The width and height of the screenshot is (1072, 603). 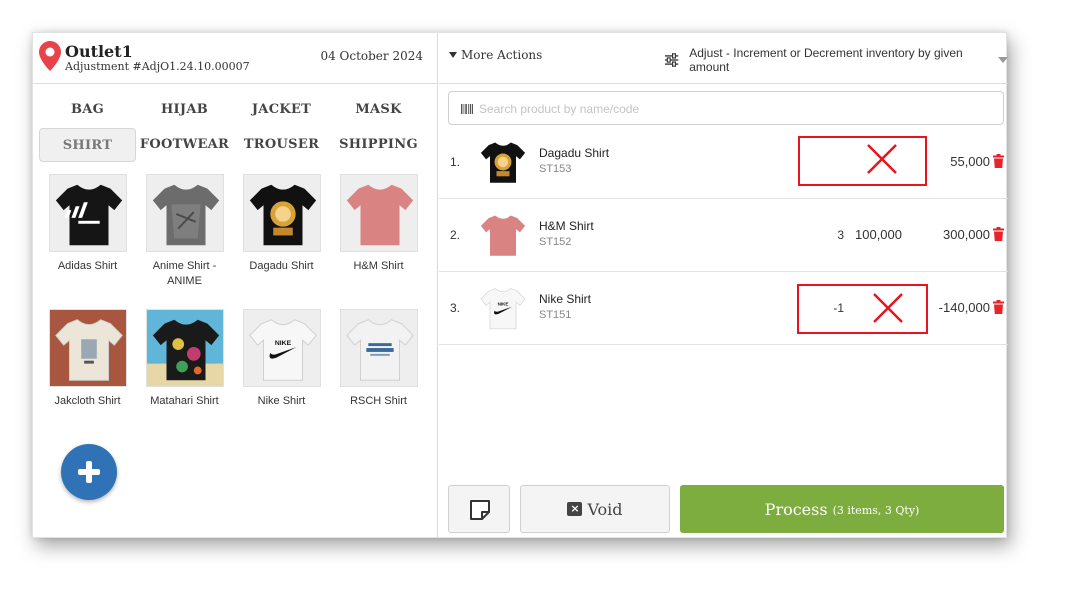 What do you see at coordinates (723, 308) in the screenshot?
I see `line-item-row: 3. NIKE Nike Shirt ST151 -1 -140,000` at bounding box center [723, 308].